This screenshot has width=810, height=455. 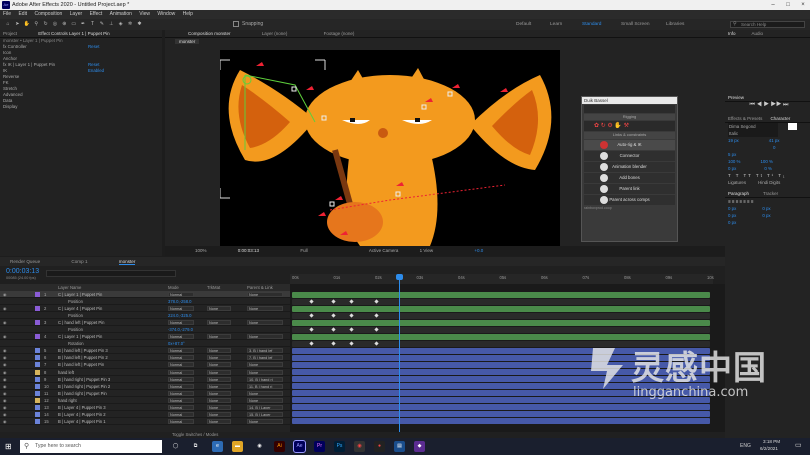 What do you see at coordinates (82, 393) in the screenshot?
I see `layer-name: B | hand right | Puppet Pin` at bounding box center [82, 393].